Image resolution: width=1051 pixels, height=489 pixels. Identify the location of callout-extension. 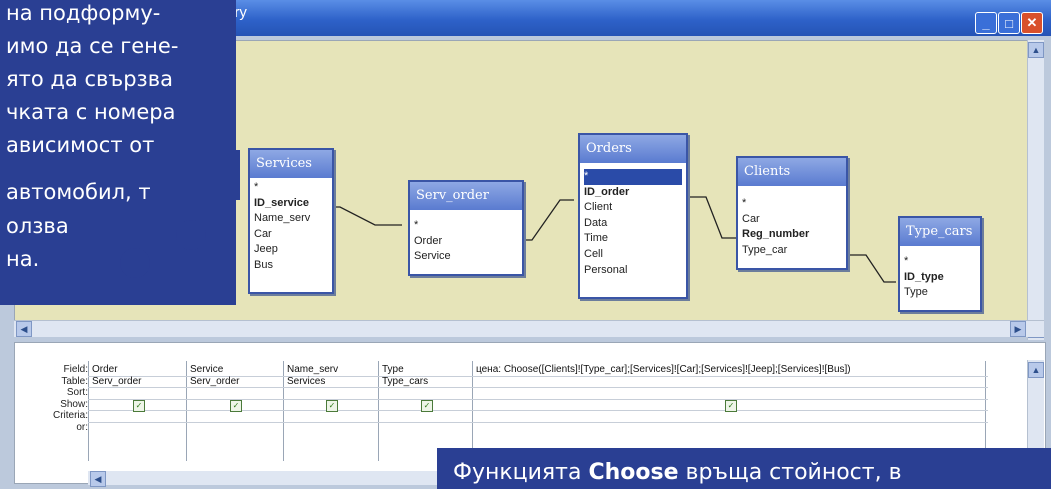
(195, 175).